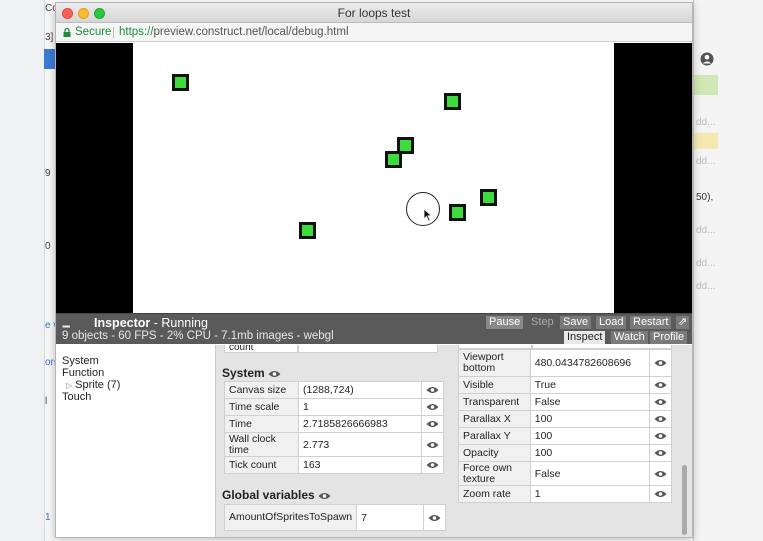 This screenshot has width=763, height=541. What do you see at coordinates (611, 322) in the screenshot?
I see `load-button: Load` at bounding box center [611, 322].